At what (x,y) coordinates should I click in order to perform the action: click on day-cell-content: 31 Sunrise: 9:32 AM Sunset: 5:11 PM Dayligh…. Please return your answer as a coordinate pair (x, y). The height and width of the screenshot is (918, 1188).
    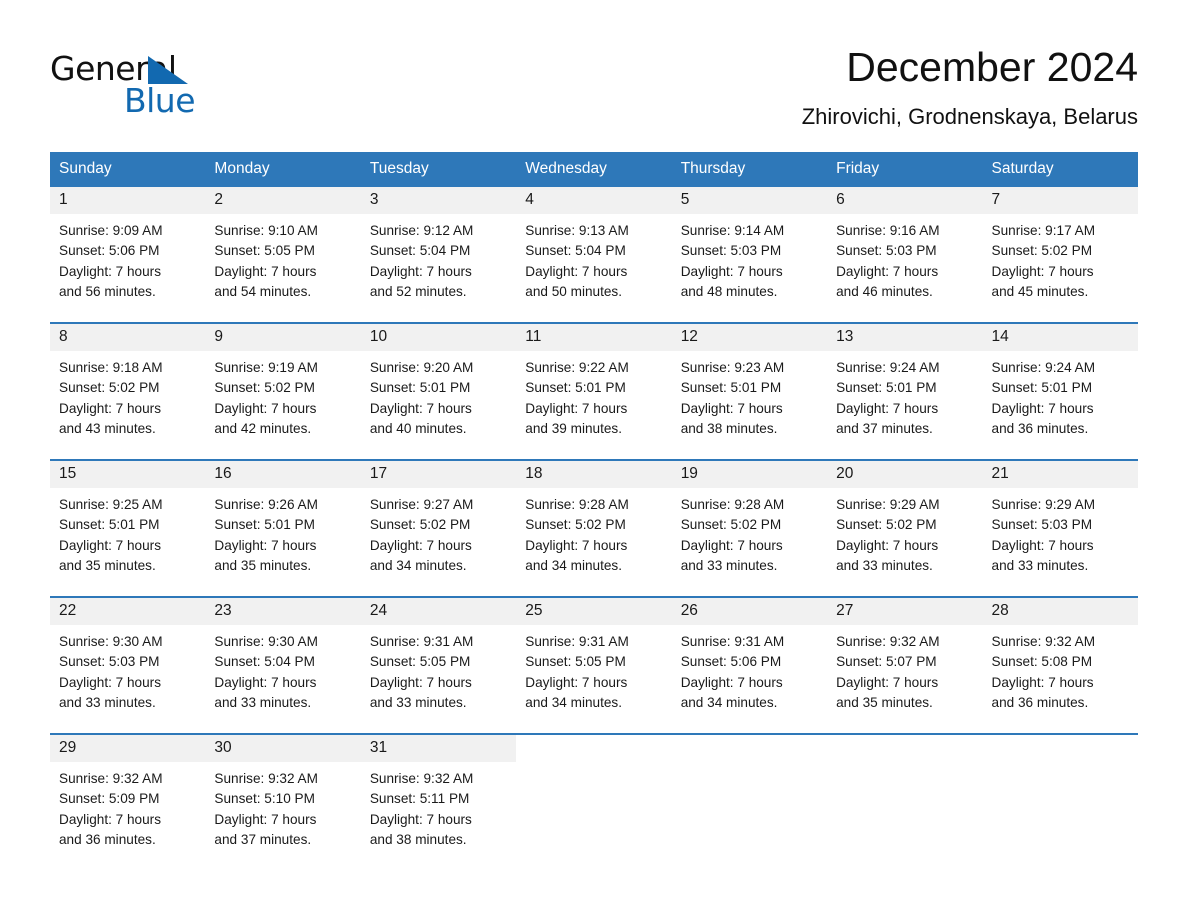
    Looking at the image, I should click on (438, 803).